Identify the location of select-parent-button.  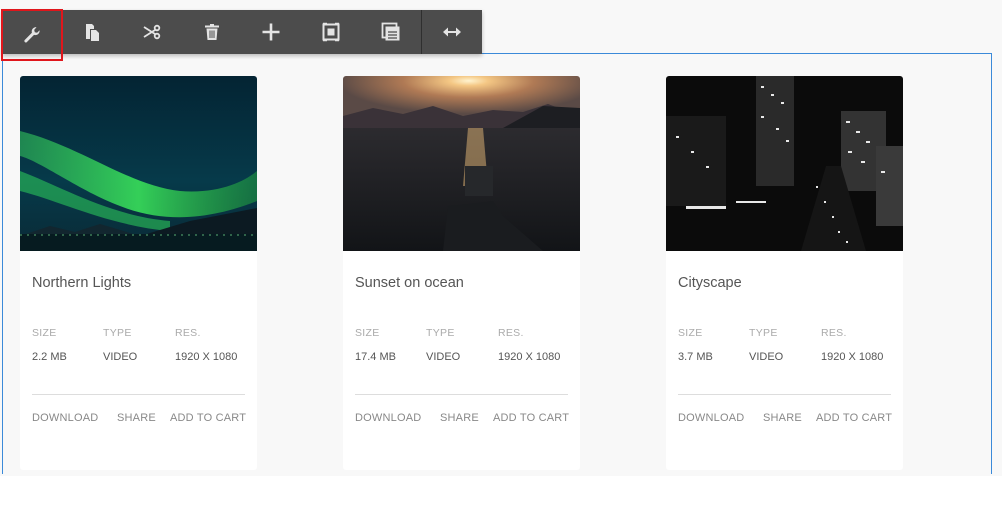
(331, 32).